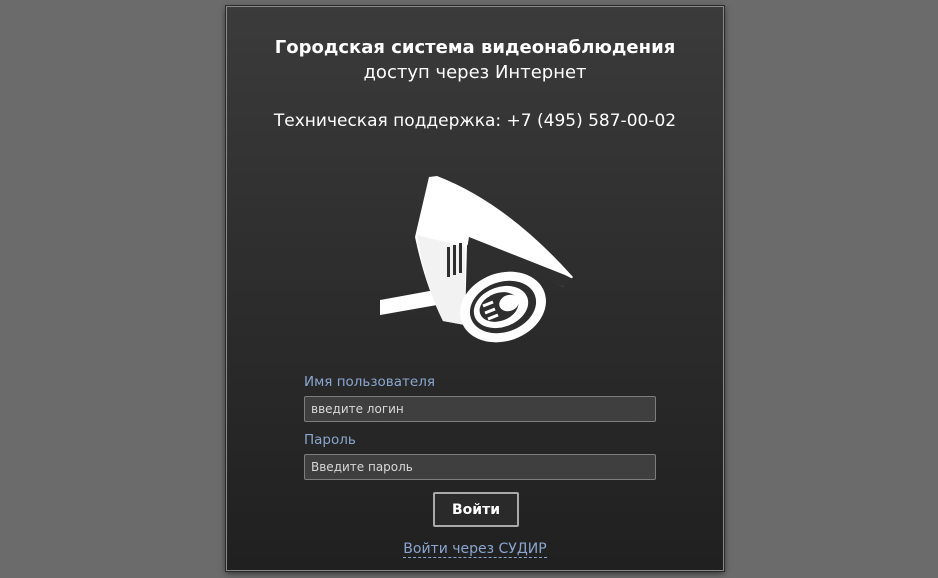 The image size is (938, 578). What do you see at coordinates (475, 72) in the screenshot?
I see `page-subtitle: доступ через Интернет` at bounding box center [475, 72].